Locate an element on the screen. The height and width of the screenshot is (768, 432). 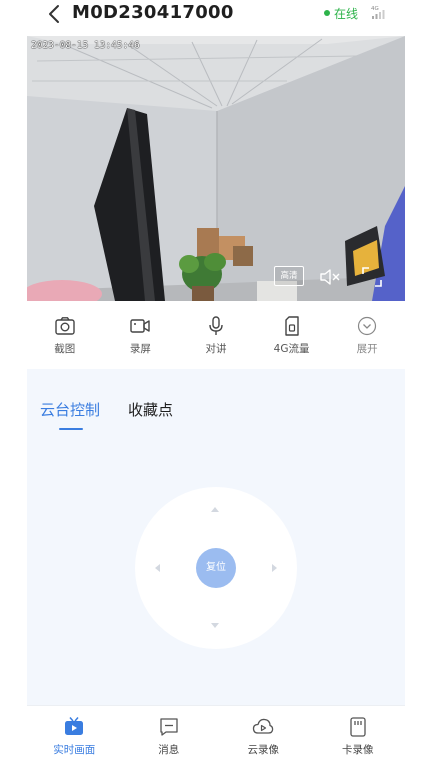
active-tab-indicator is located at coordinates (71, 429).